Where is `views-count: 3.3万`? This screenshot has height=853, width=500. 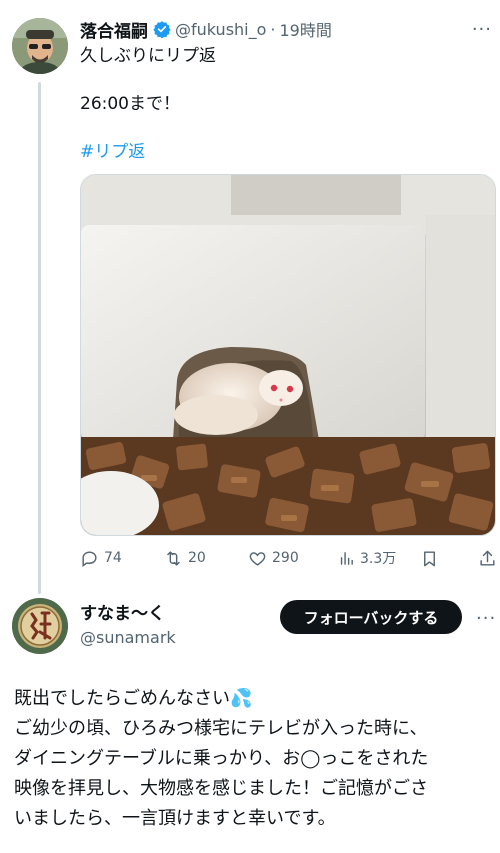
views-count: 3.3万 is located at coordinates (378, 559).